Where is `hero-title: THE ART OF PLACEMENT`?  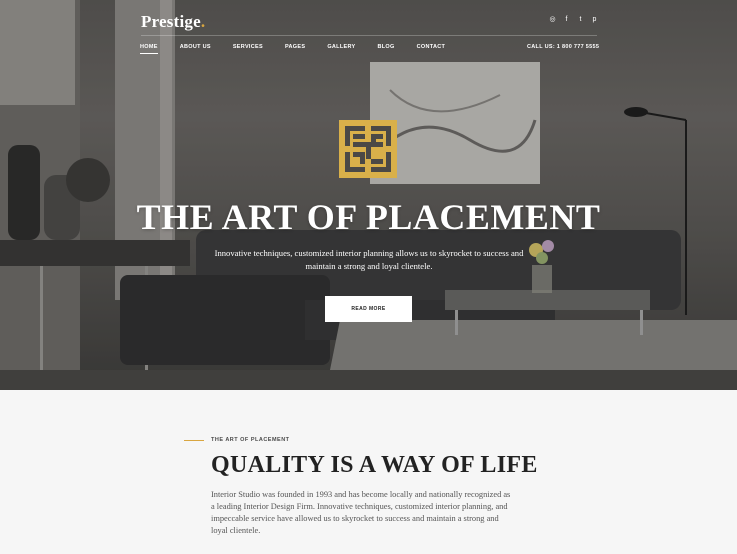 hero-title: THE ART OF PLACEMENT is located at coordinates (368, 217).